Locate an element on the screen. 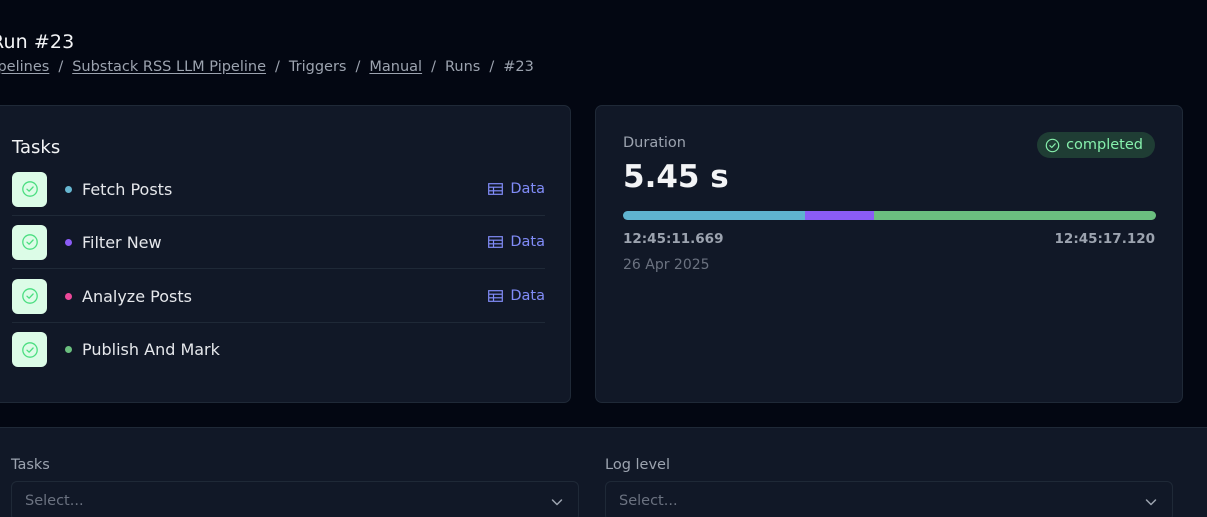 Image resolution: width=1207 pixels, height=517 pixels. tasks-filter-label: Tasks is located at coordinates (30, 465).